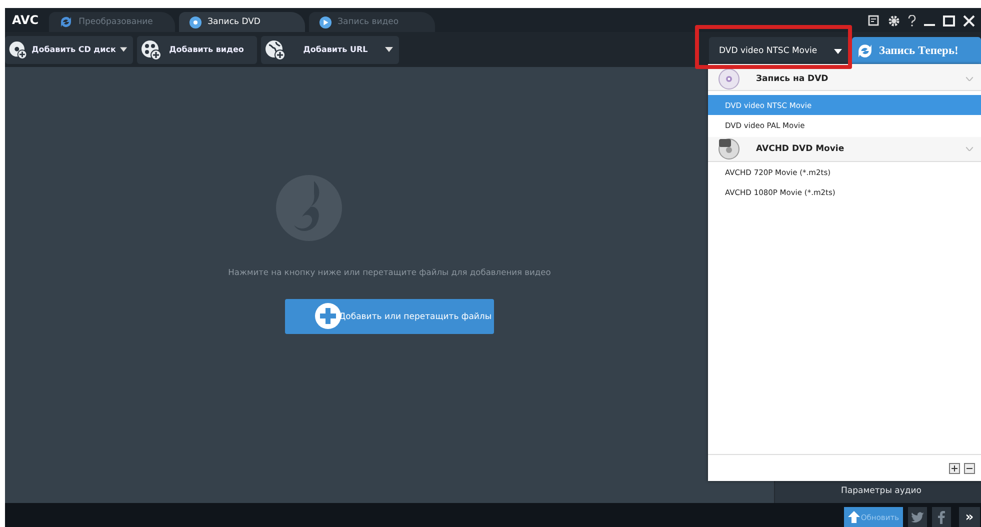  I want to click on play-icon, so click(325, 22).